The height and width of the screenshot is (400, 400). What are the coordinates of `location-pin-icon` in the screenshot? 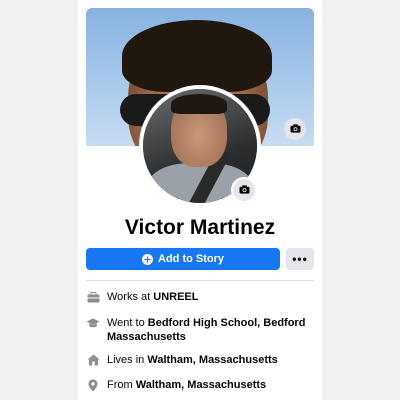 It's located at (93, 385).